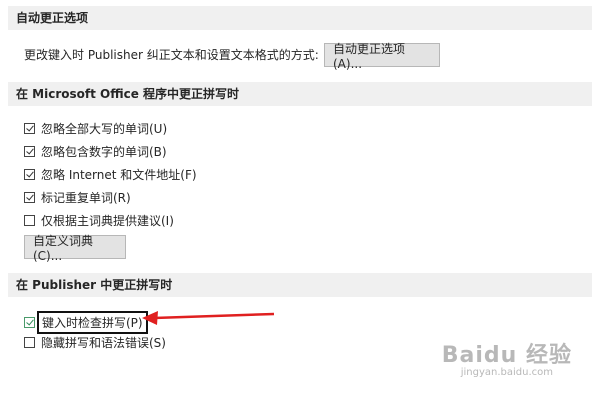  I want to click on option-check-spelling-as-type: 键入时检查拼写(P), so click(86, 322).